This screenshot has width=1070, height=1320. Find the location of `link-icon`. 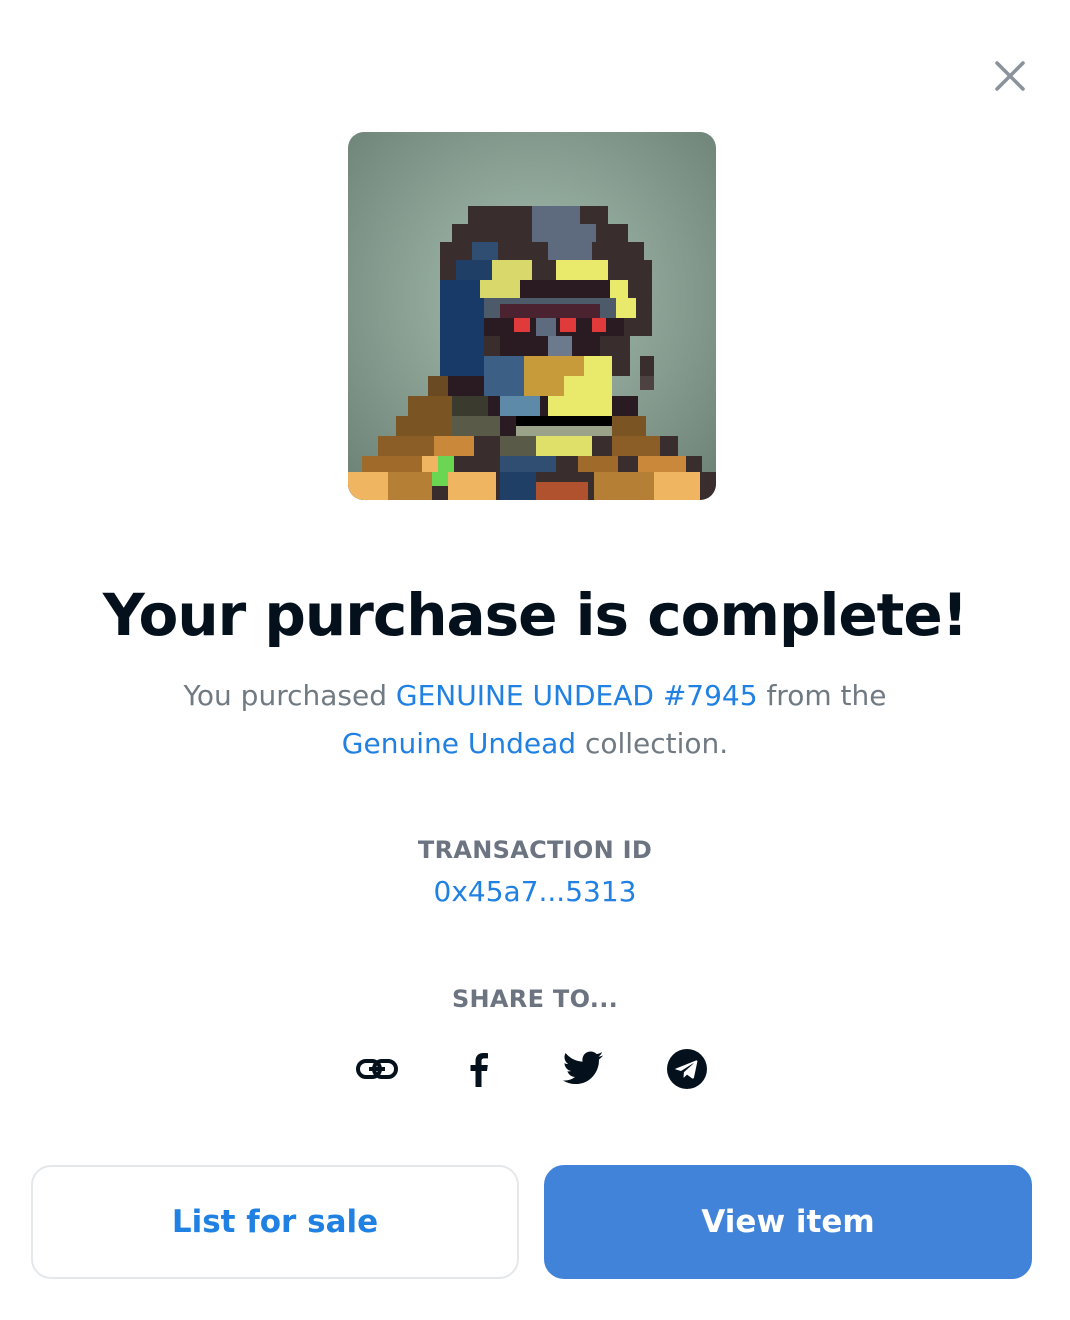

link-icon is located at coordinates (377, 1069).